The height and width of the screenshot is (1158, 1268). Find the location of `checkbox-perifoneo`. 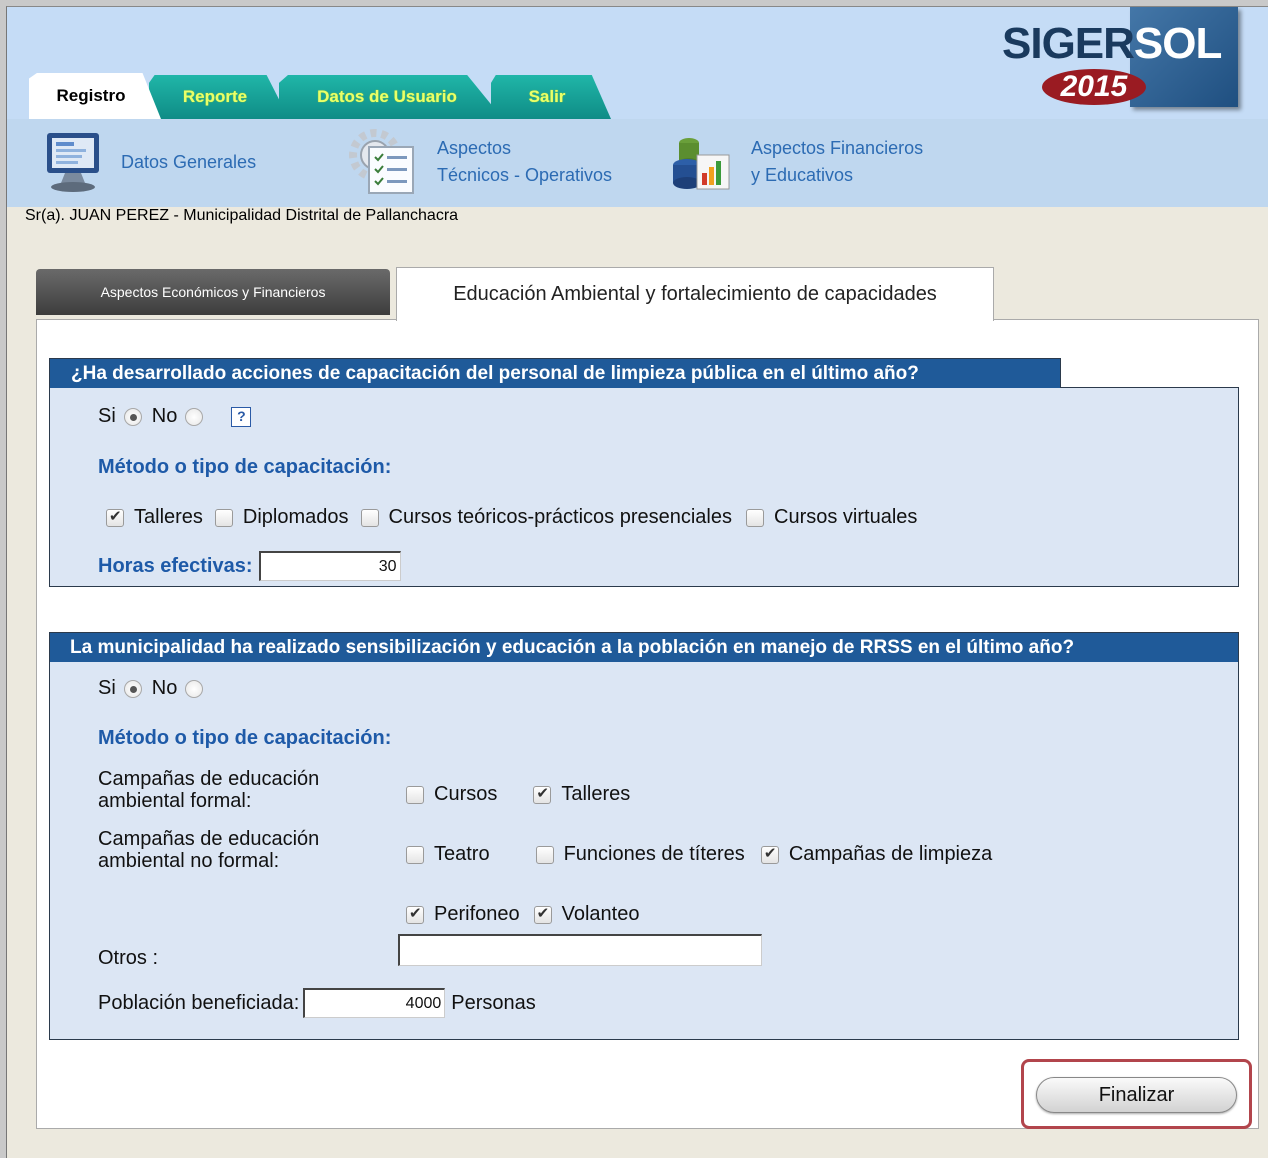

checkbox-perifoneo is located at coordinates (415, 914).